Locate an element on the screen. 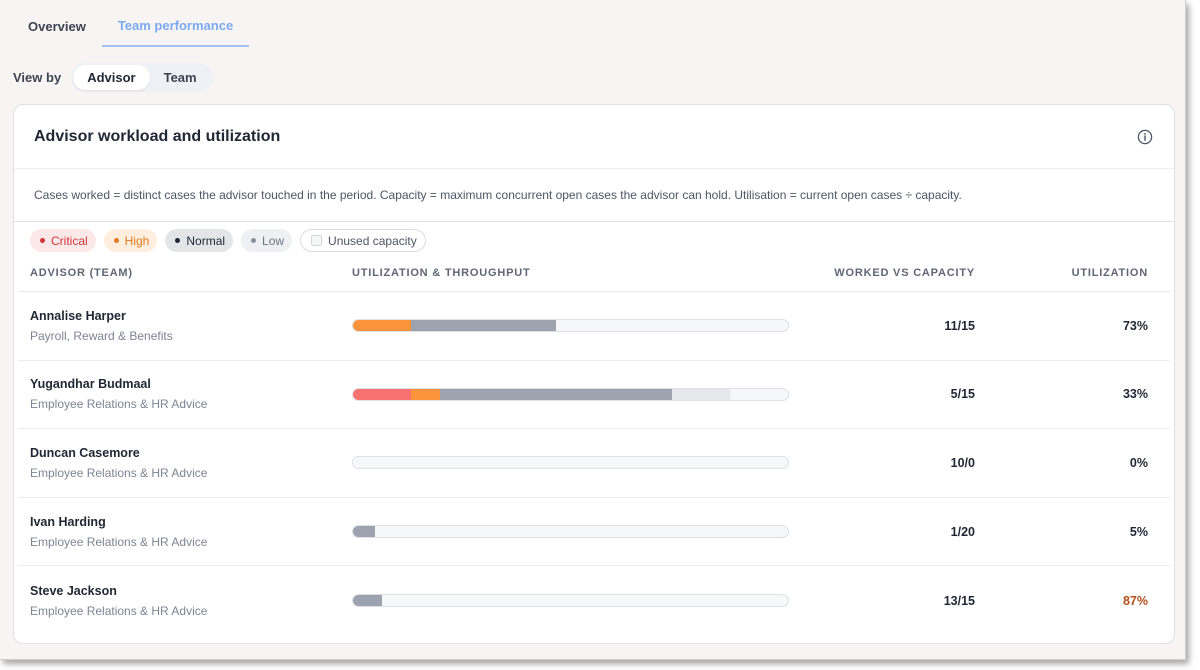 This screenshot has height=670, width=1200. normal-dot-icon is located at coordinates (178, 240).